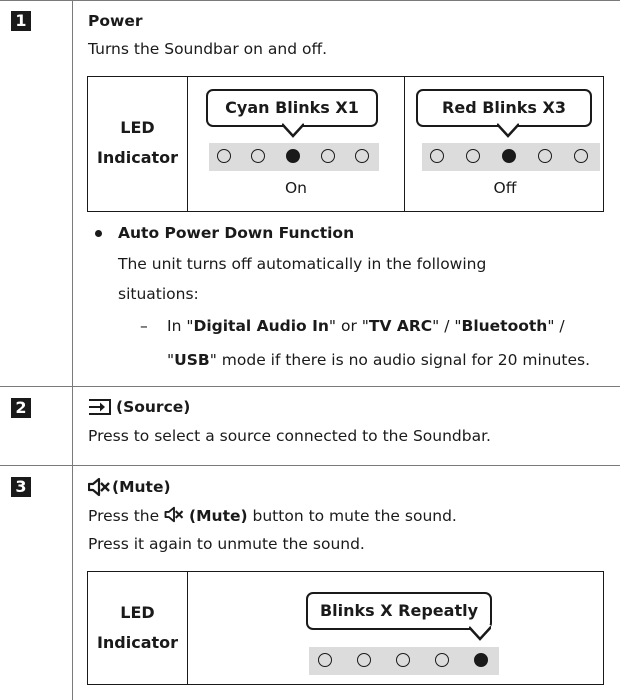 The image size is (620, 700). Describe the element at coordinates (261, 326) in the screenshot. I see `mode-digital-audio-in: Digital Audio In` at that location.